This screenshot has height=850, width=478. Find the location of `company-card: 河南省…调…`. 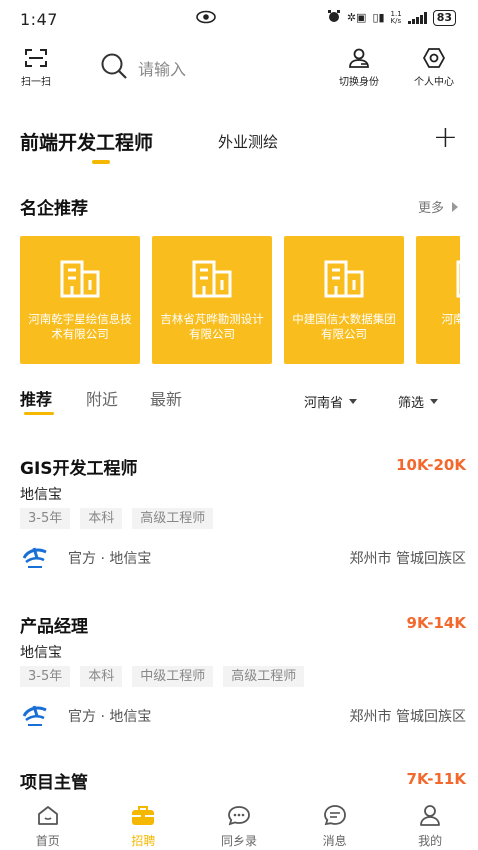

company-card: 河南省…调… is located at coordinates (438, 300).